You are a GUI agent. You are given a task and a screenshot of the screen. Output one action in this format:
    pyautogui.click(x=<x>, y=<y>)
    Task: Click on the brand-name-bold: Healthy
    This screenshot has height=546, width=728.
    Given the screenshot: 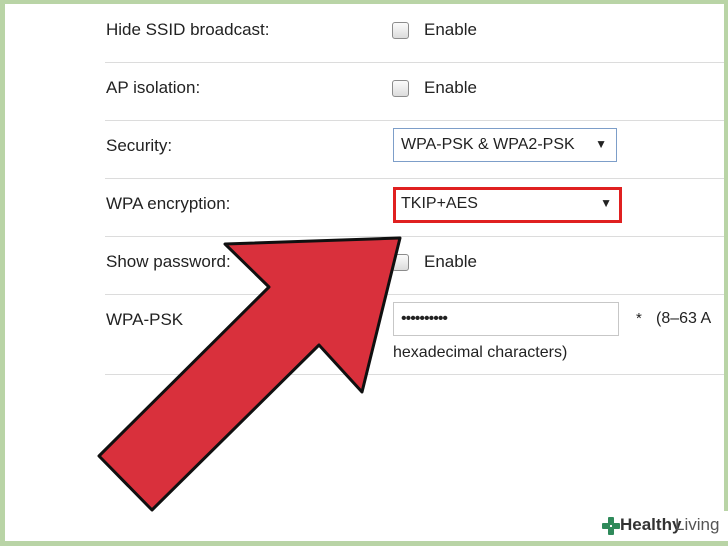 What is the action you would take?
    pyautogui.click(x=651, y=524)
    